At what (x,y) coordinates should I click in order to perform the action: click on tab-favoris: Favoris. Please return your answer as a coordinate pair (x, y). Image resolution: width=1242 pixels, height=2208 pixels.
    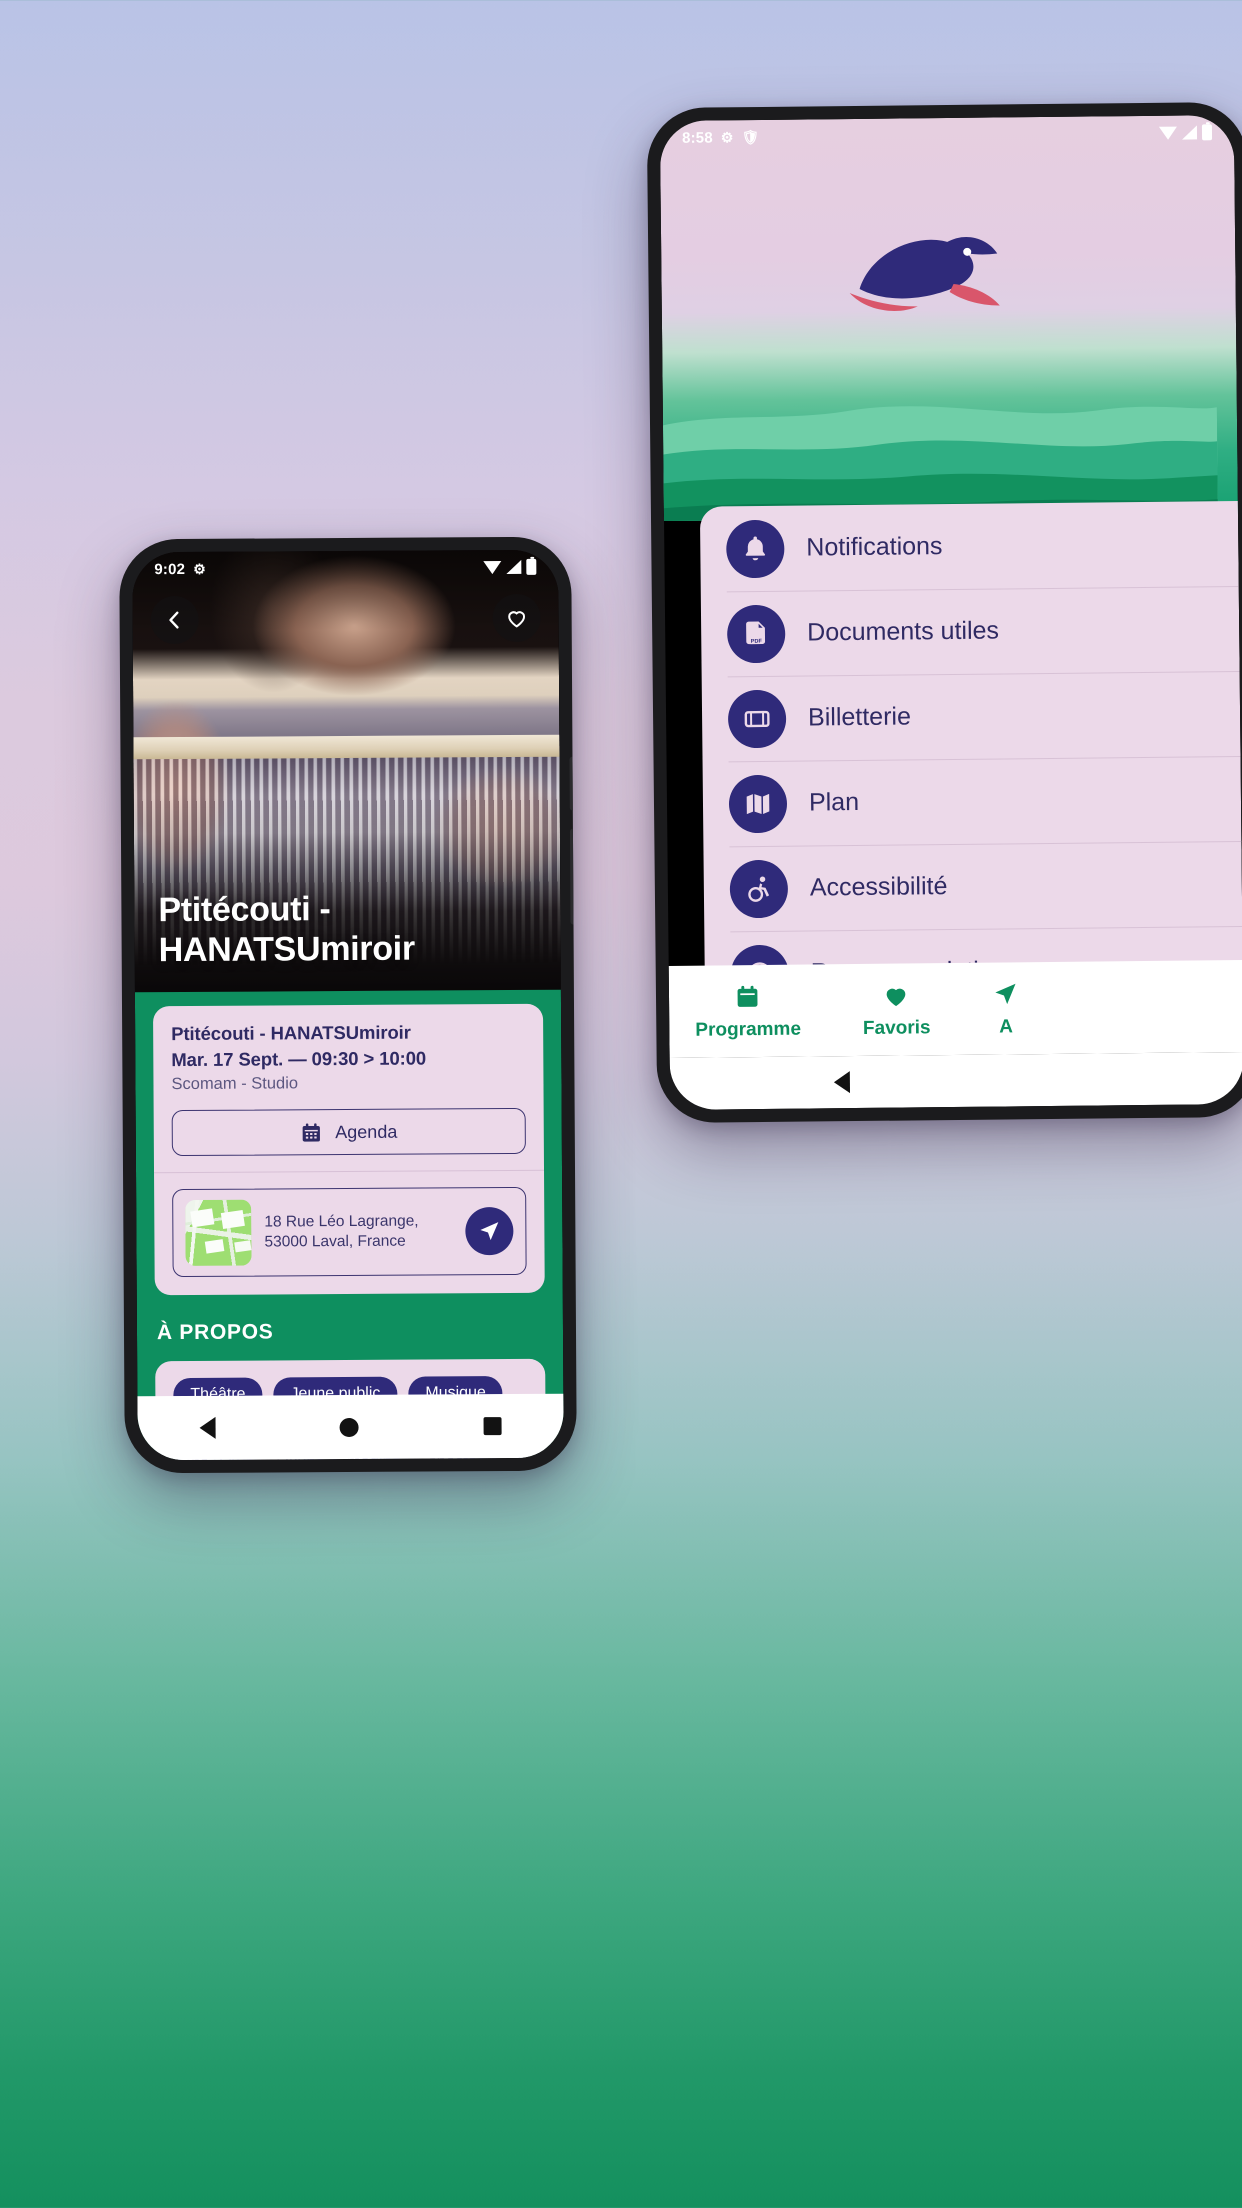
    Looking at the image, I should click on (896, 1010).